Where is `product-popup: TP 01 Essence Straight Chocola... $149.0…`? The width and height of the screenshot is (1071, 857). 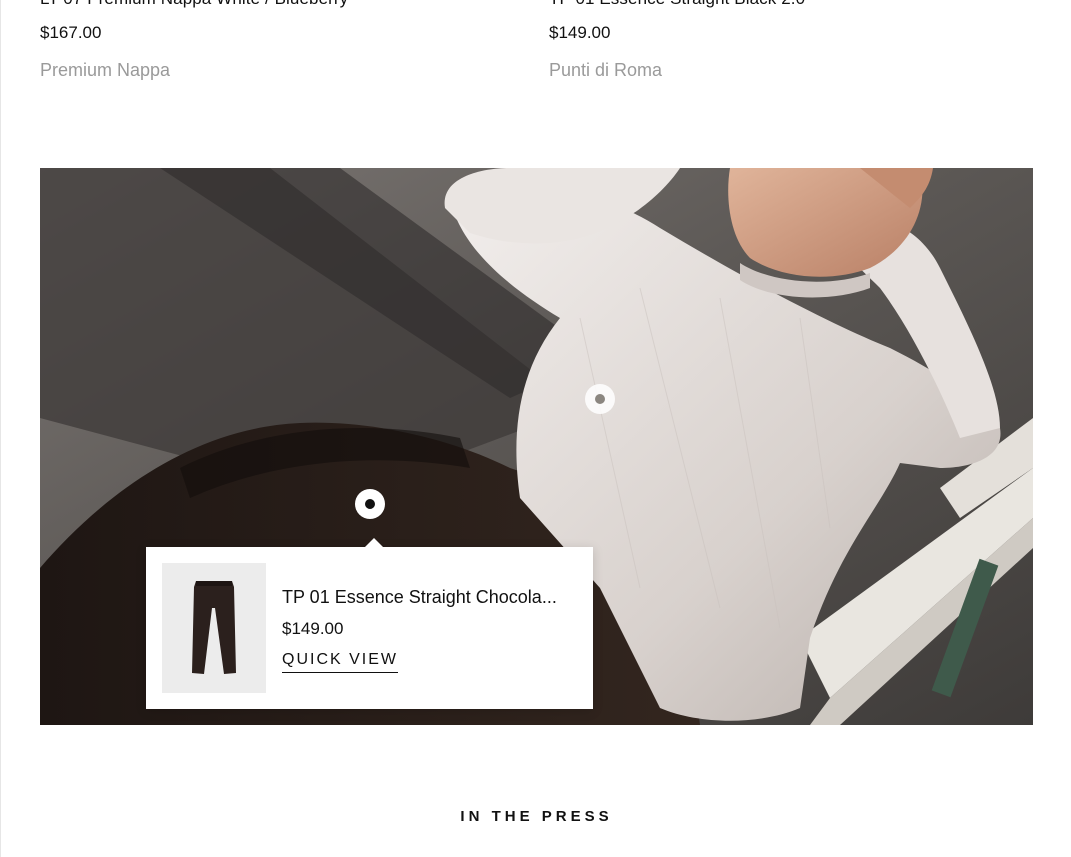 product-popup: TP 01 Essence Straight Chocola... $149.0… is located at coordinates (369, 623).